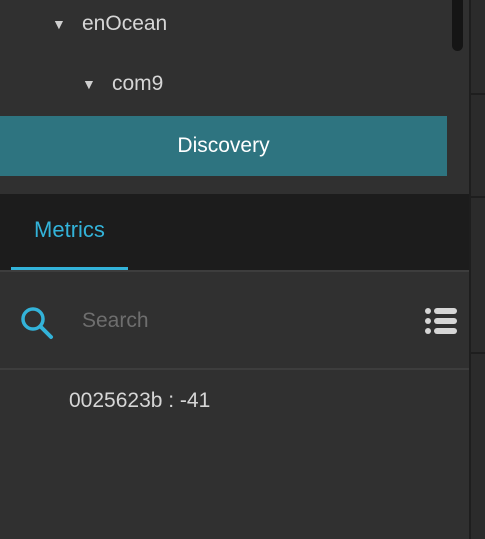 The image size is (485, 539). I want to click on search-input, so click(242, 321).